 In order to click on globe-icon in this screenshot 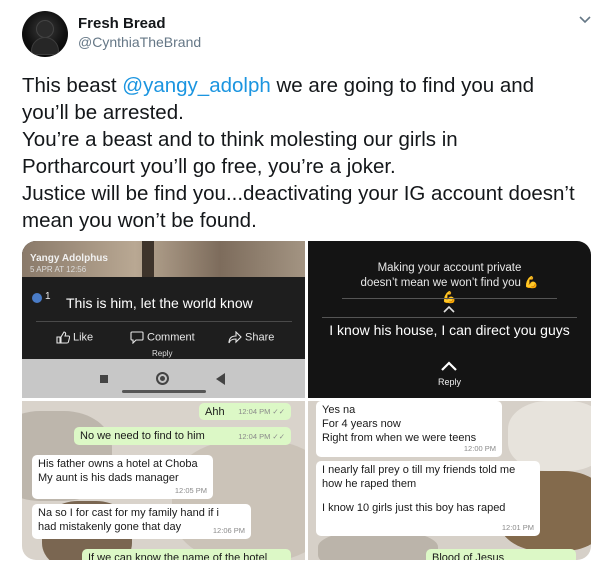, I will do `click(37, 298)`.